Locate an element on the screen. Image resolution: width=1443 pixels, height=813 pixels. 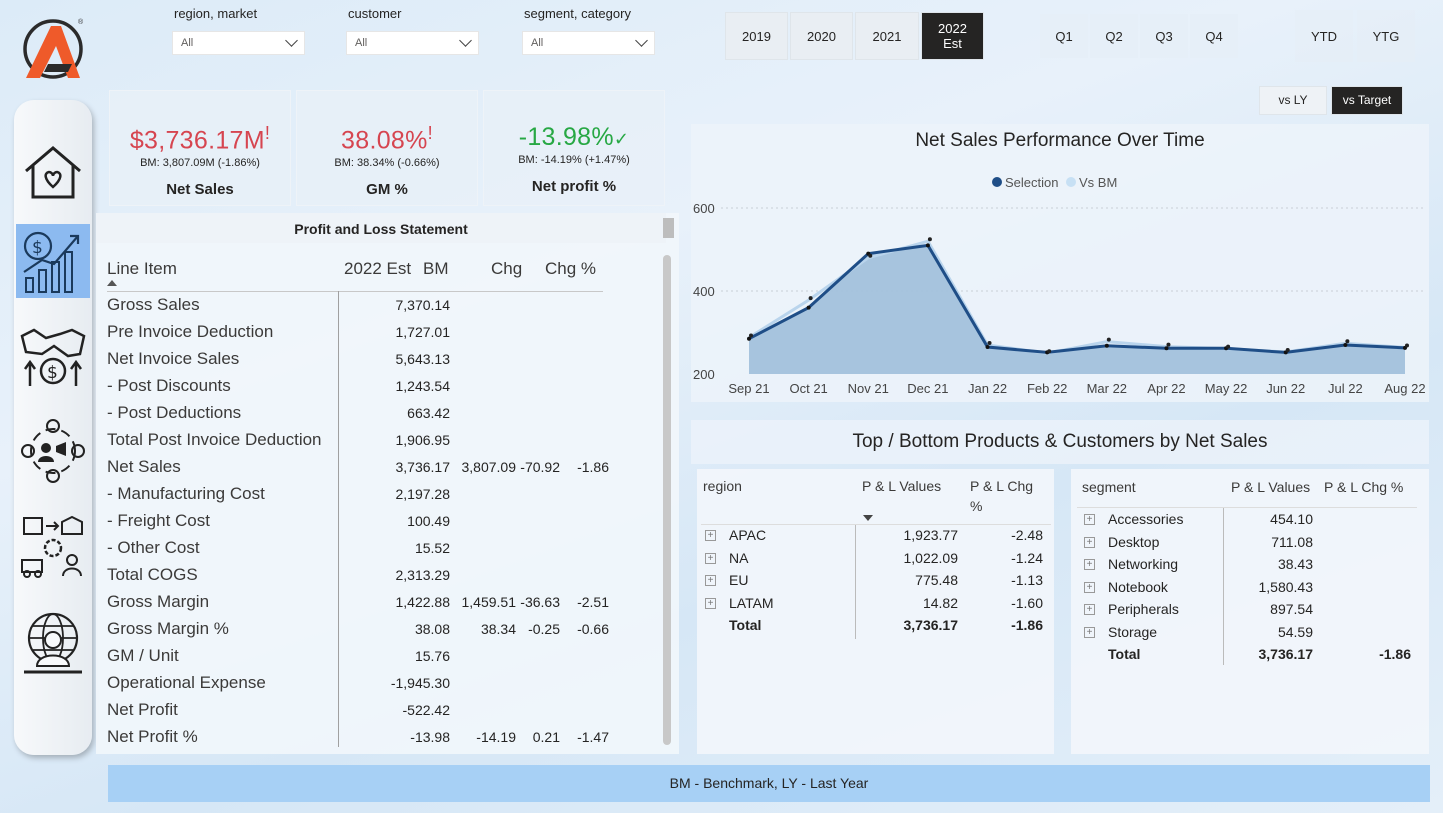
pl-row: Net Invoice Sales 5,643.13 is located at coordinates (387, 362).